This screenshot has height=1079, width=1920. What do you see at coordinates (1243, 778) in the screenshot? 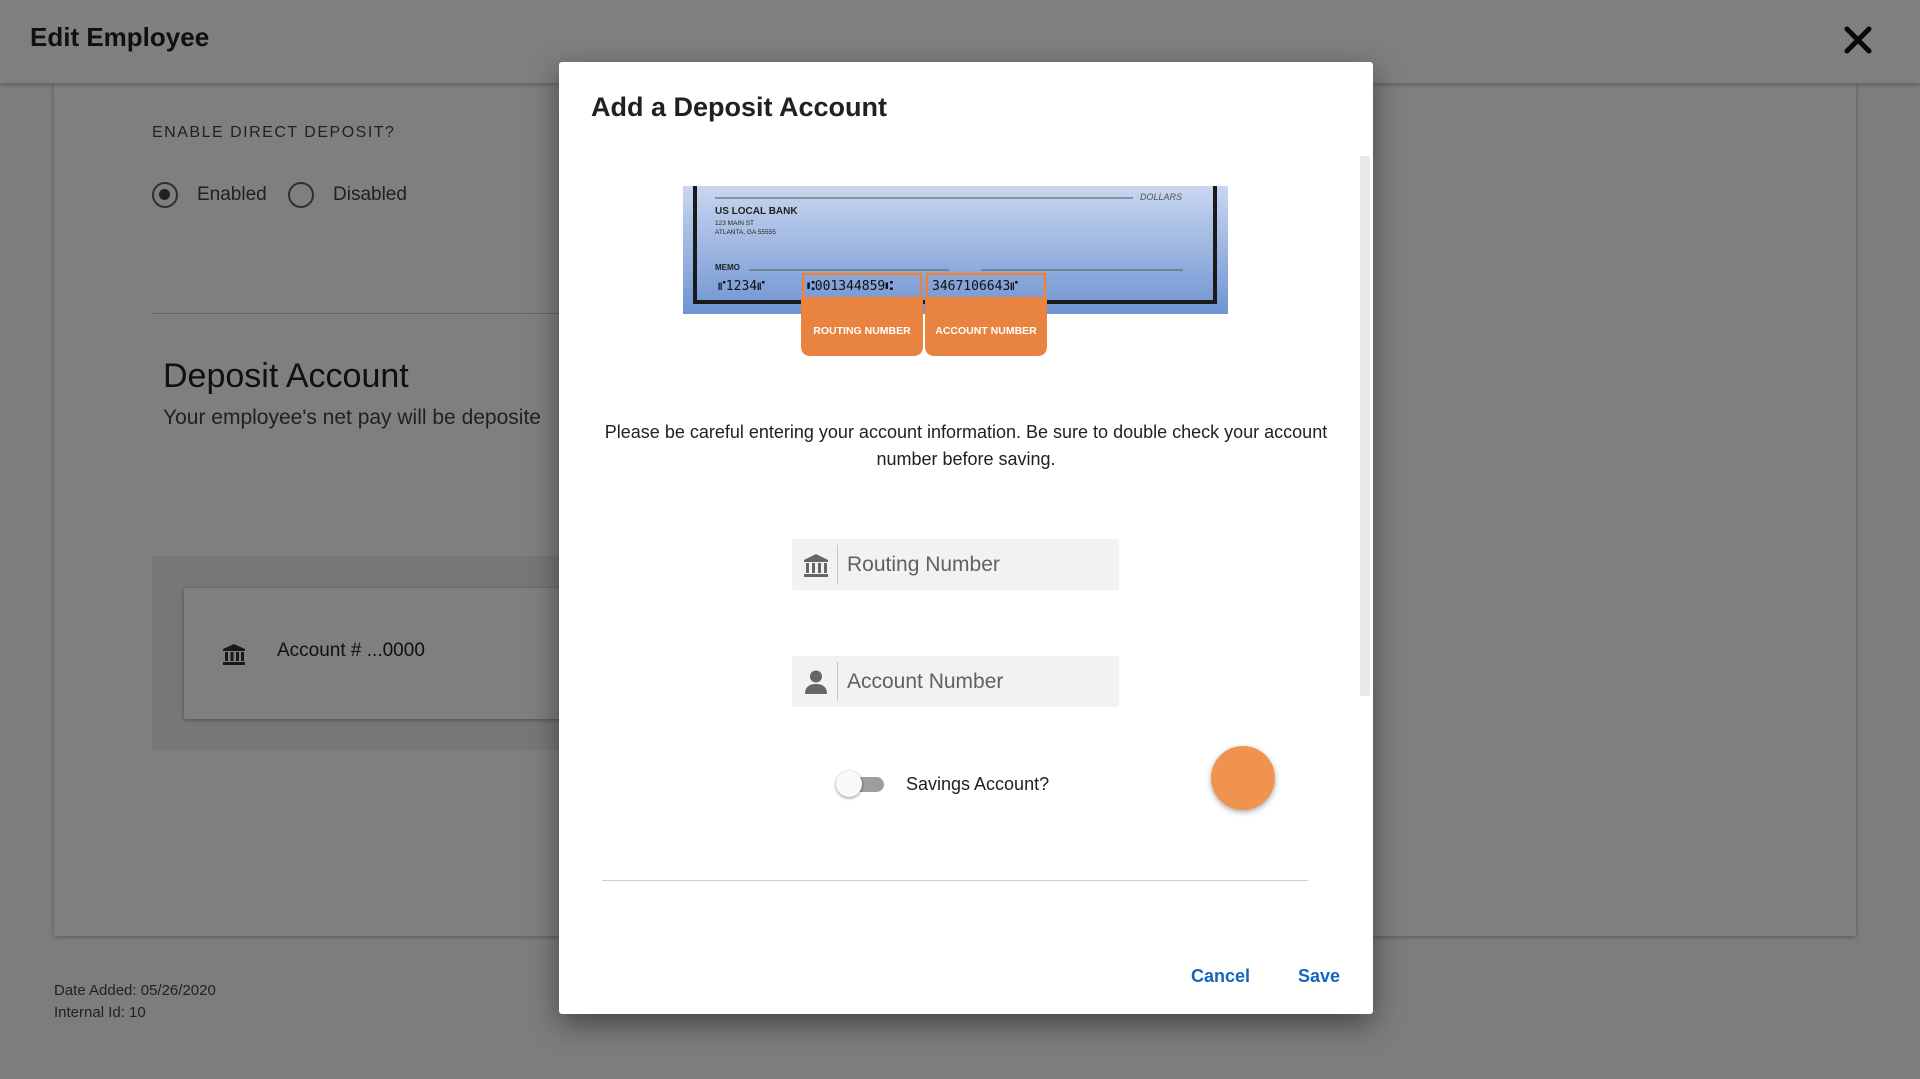
I see `cursor-indicator` at bounding box center [1243, 778].